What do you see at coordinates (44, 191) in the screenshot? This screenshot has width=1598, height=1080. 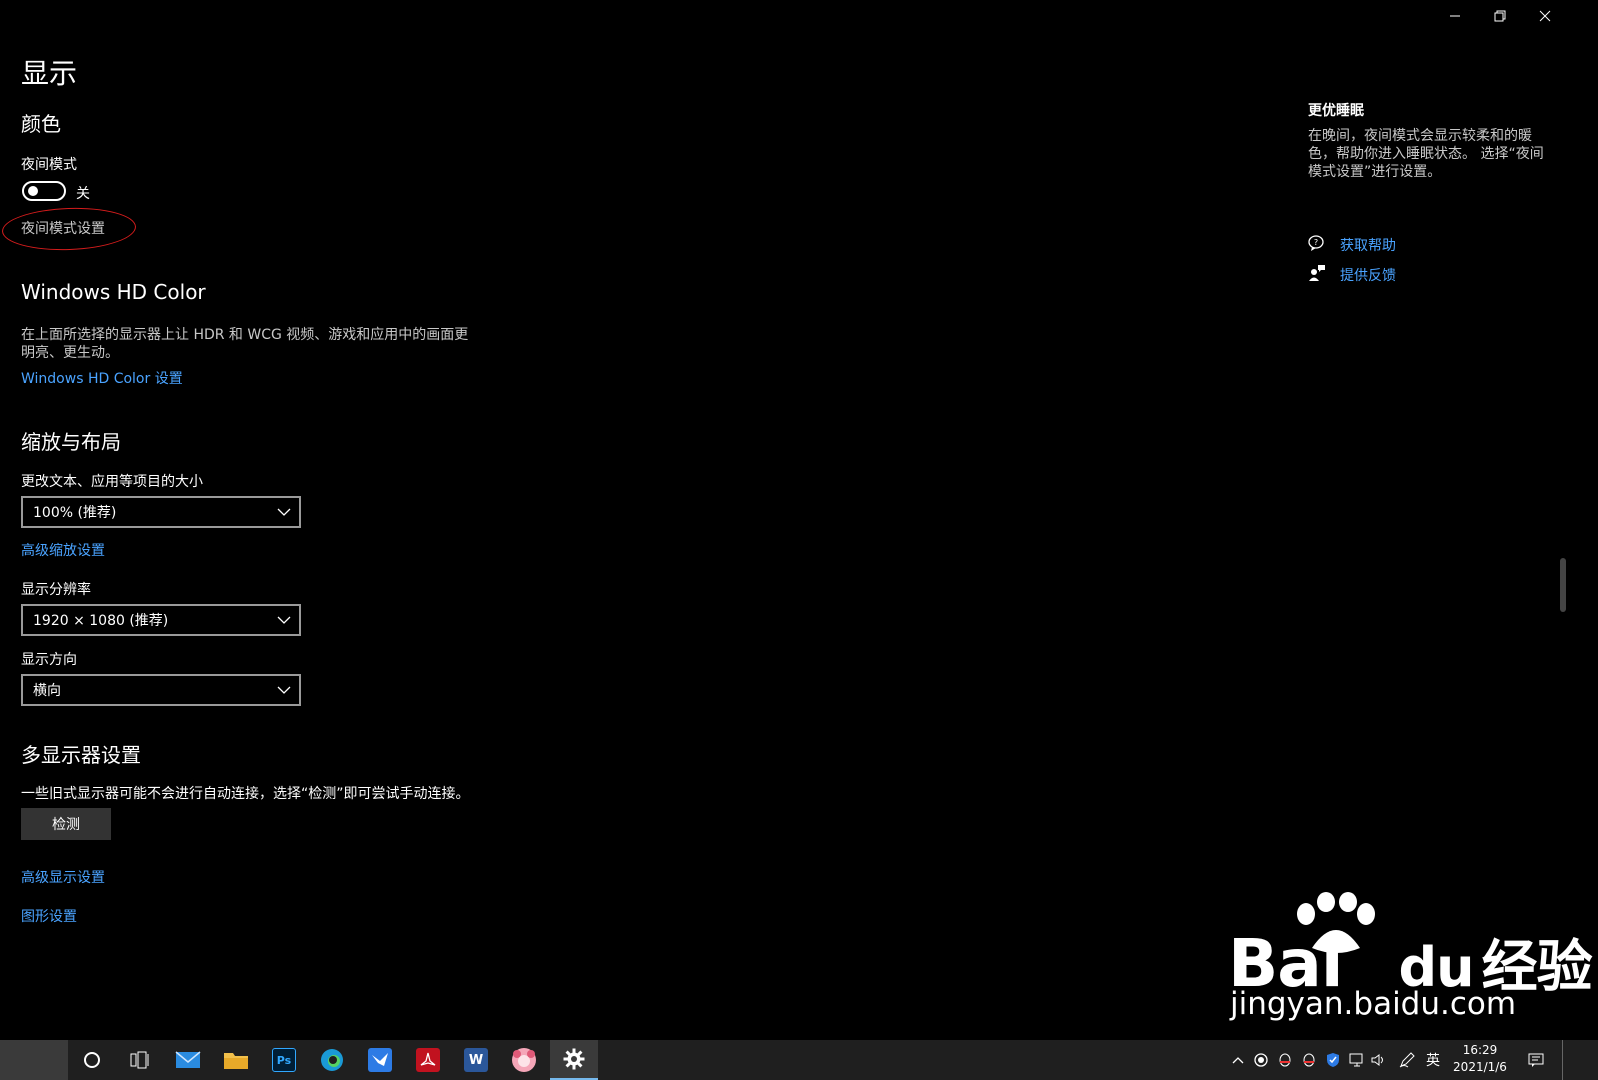 I see `night-mode-toggle` at bounding box center [44, 191].